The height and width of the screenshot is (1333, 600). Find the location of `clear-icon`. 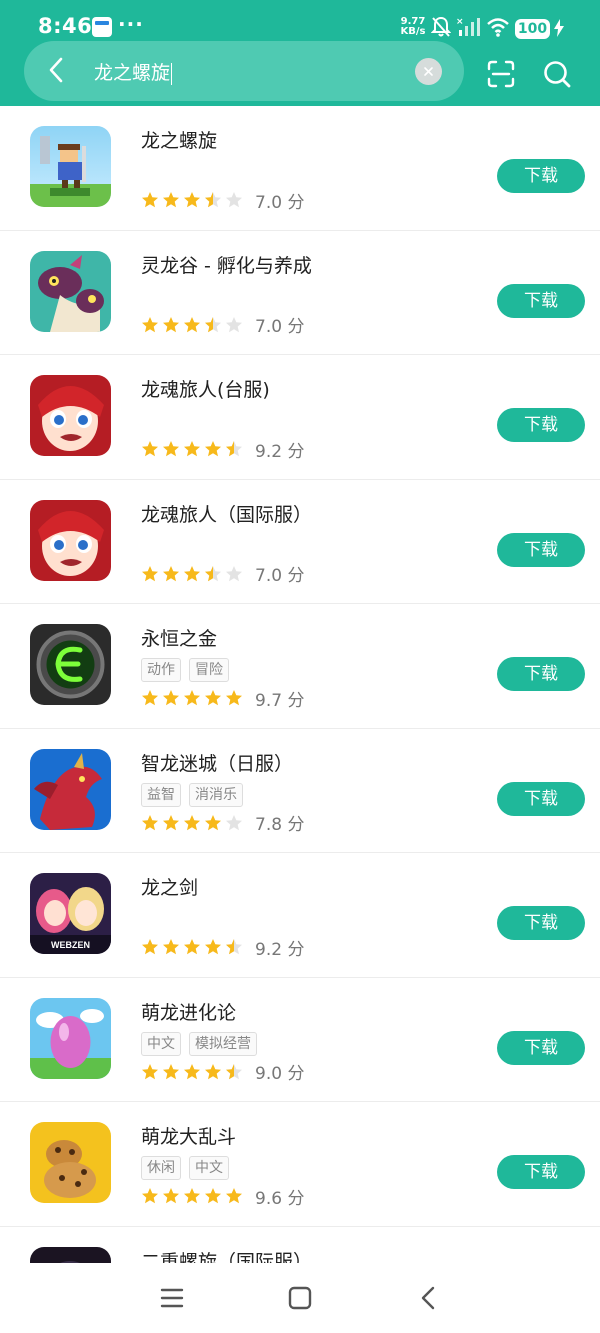

clear-icon is located at coordinates (428, 71).